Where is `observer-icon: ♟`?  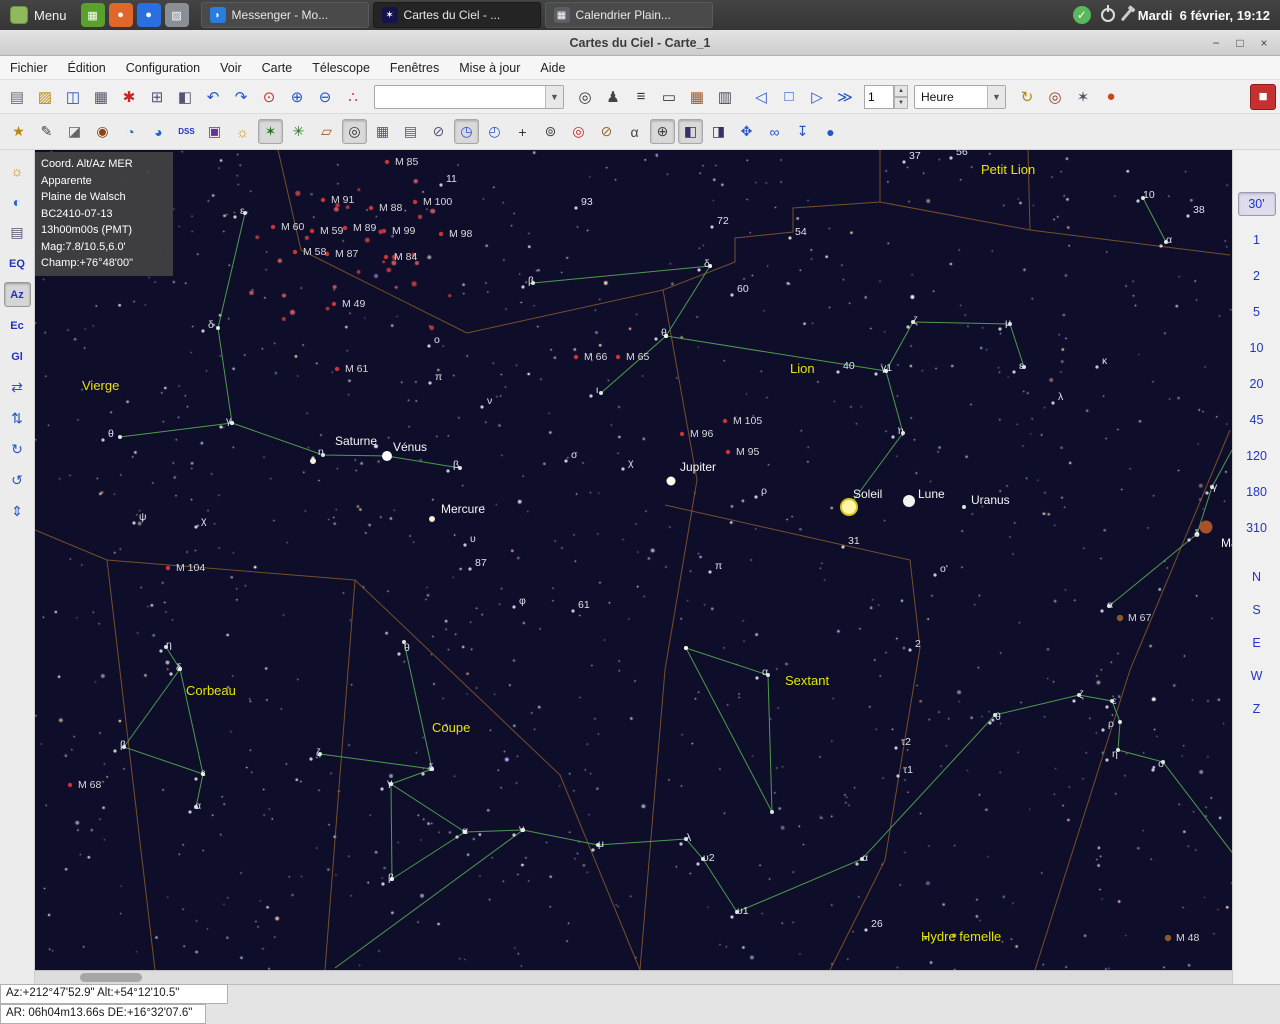 observer-icon: ♟ is located at coordinates (613, 97).